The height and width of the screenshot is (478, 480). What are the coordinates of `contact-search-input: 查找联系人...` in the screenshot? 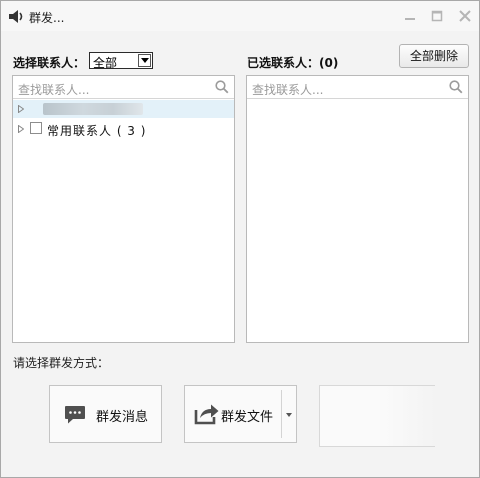 It's located at (123, 87).